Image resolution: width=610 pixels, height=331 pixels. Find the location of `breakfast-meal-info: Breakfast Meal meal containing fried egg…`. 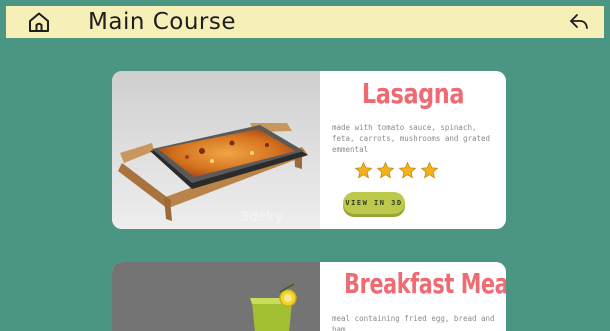

breakfast-meal-info: Breakfast Meal meal containing fried egg… is located at coordinates (413, 296).